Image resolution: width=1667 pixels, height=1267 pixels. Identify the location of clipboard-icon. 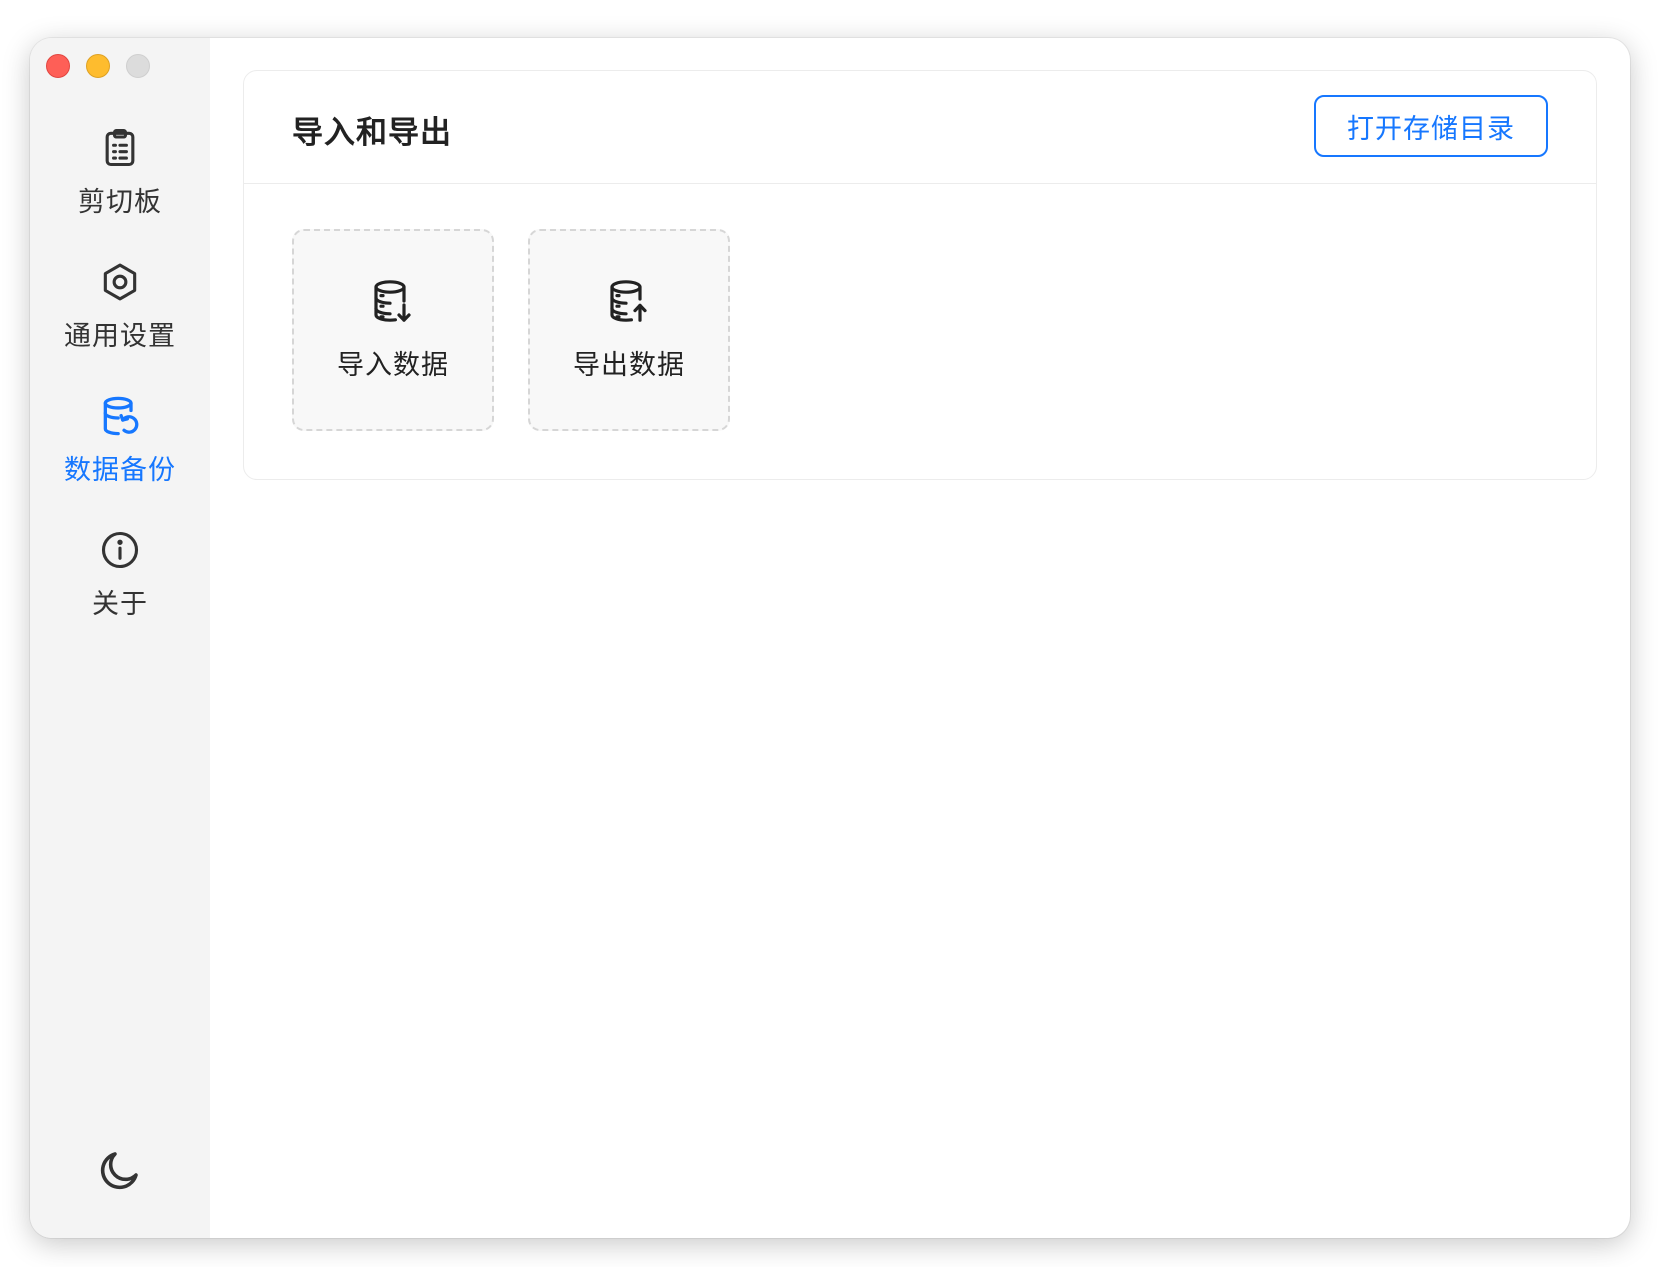
(120, 148).